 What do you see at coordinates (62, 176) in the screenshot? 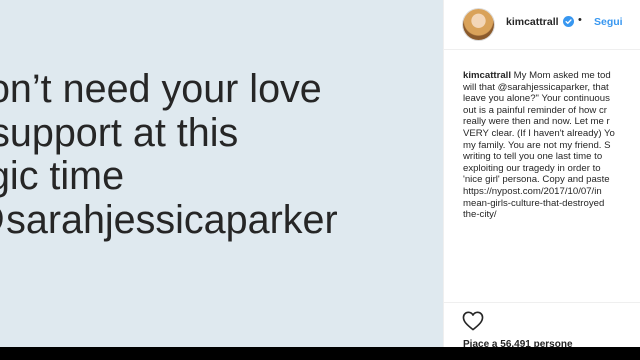
I see `quote-line: agic time` at bounding box center [62, 176].